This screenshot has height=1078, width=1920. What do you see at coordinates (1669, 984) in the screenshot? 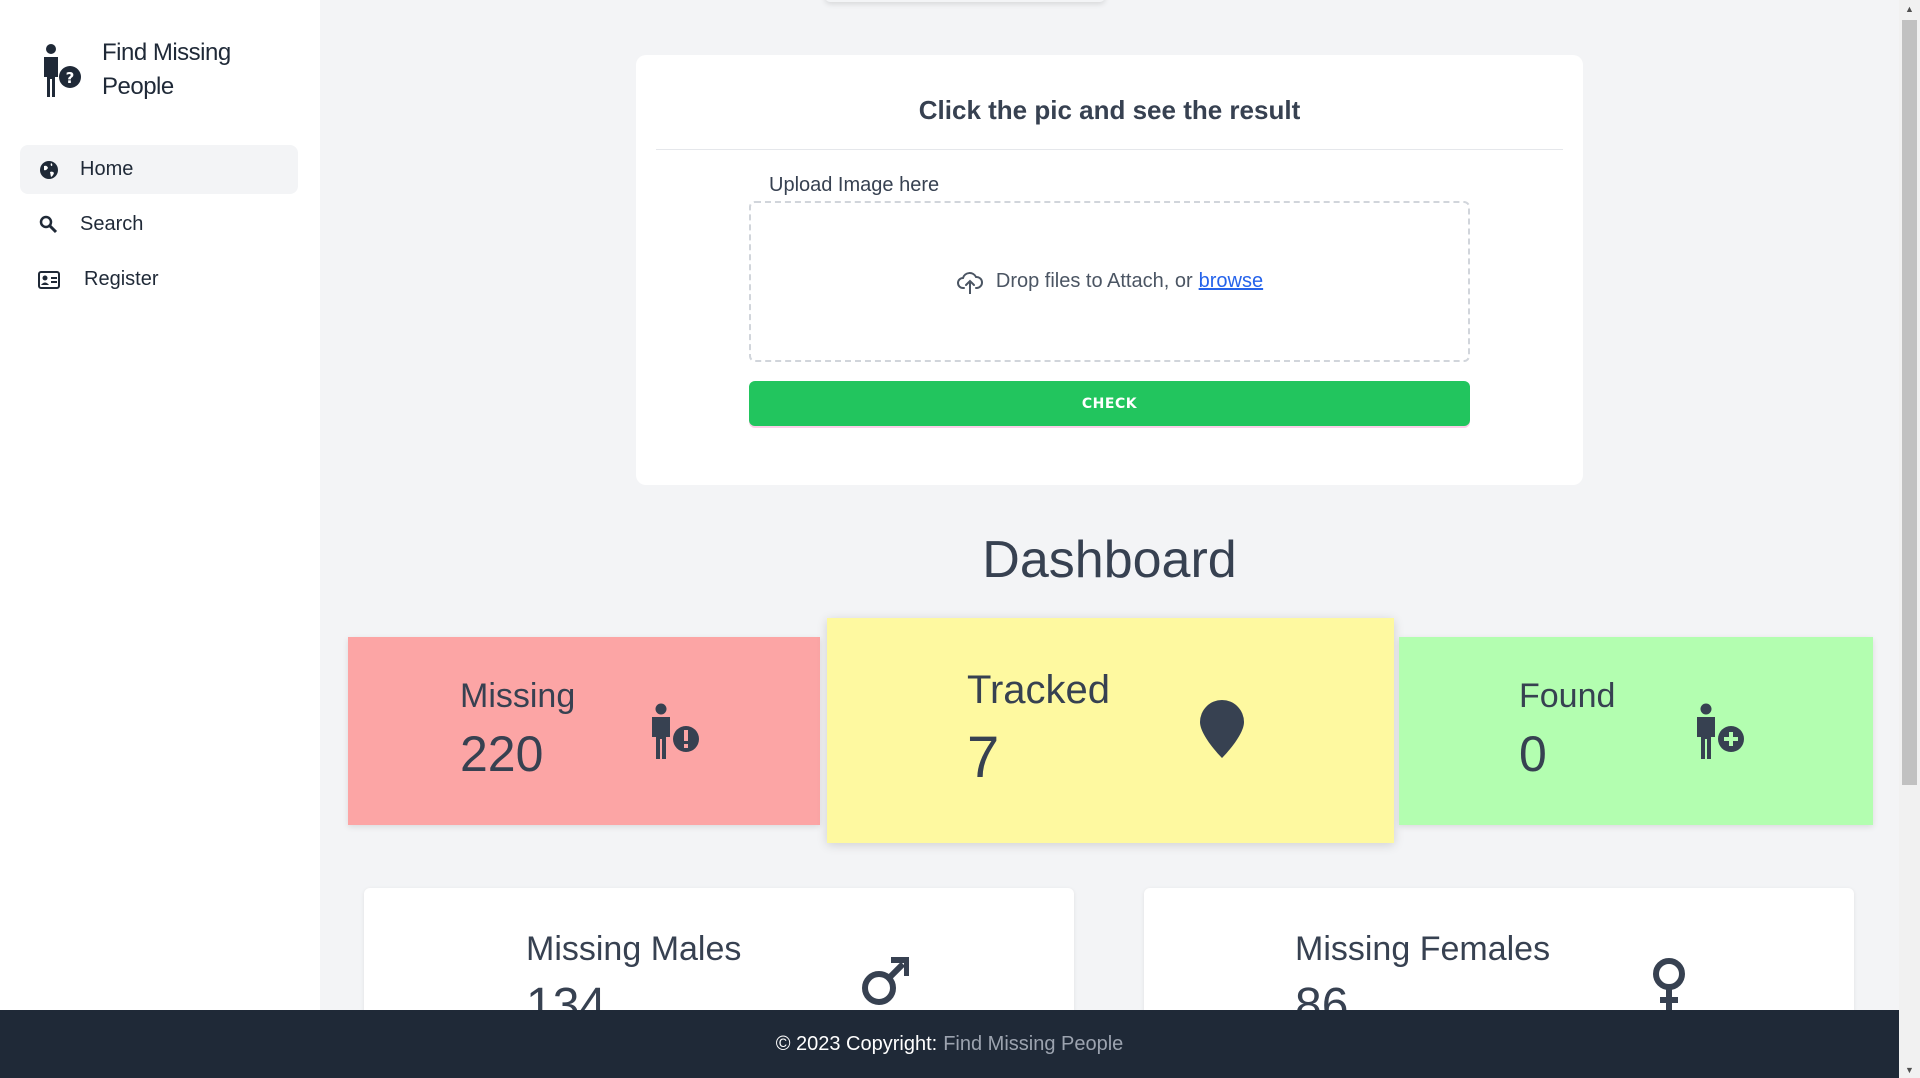
I see `female-symbol-icon` at bounding box center [1669, 984].